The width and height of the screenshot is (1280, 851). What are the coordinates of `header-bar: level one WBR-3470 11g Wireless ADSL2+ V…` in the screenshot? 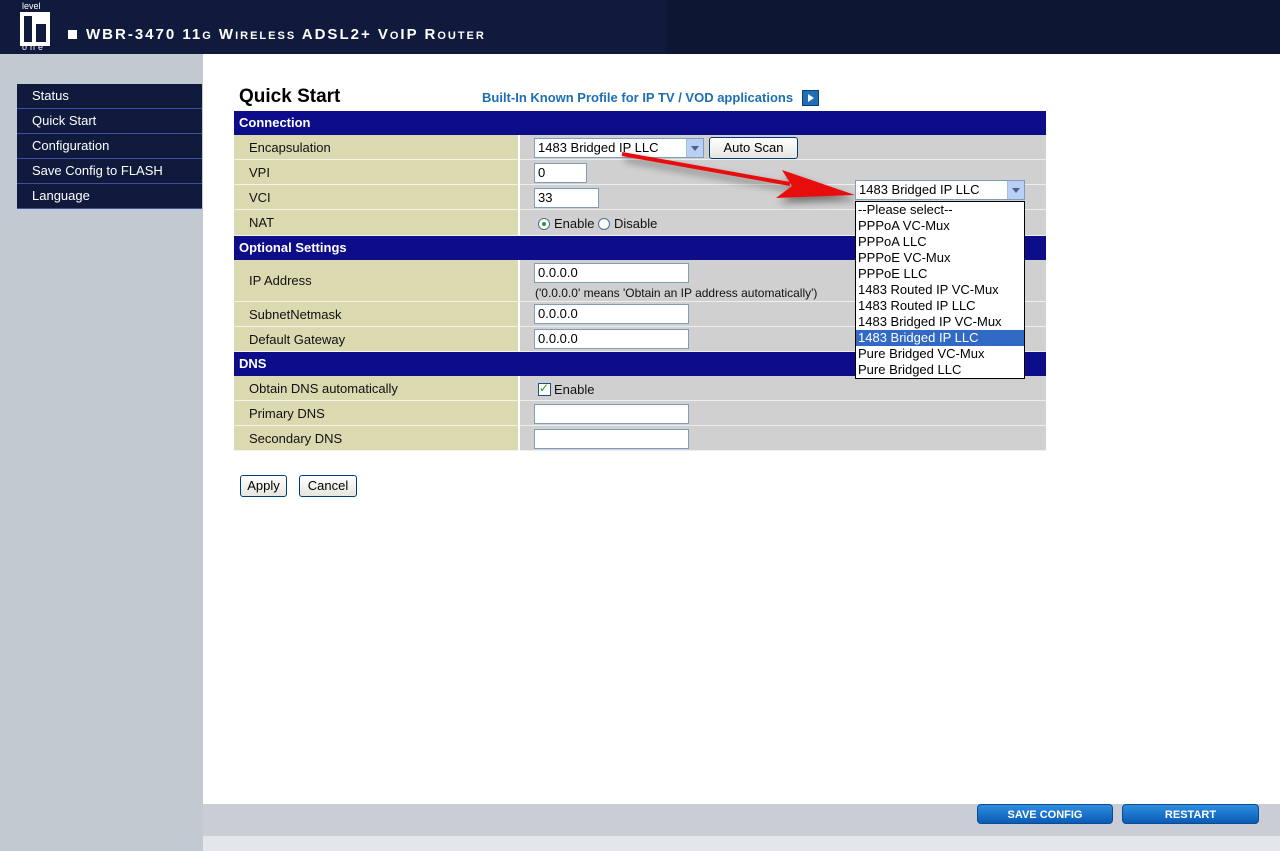 It's located at (640, 27).